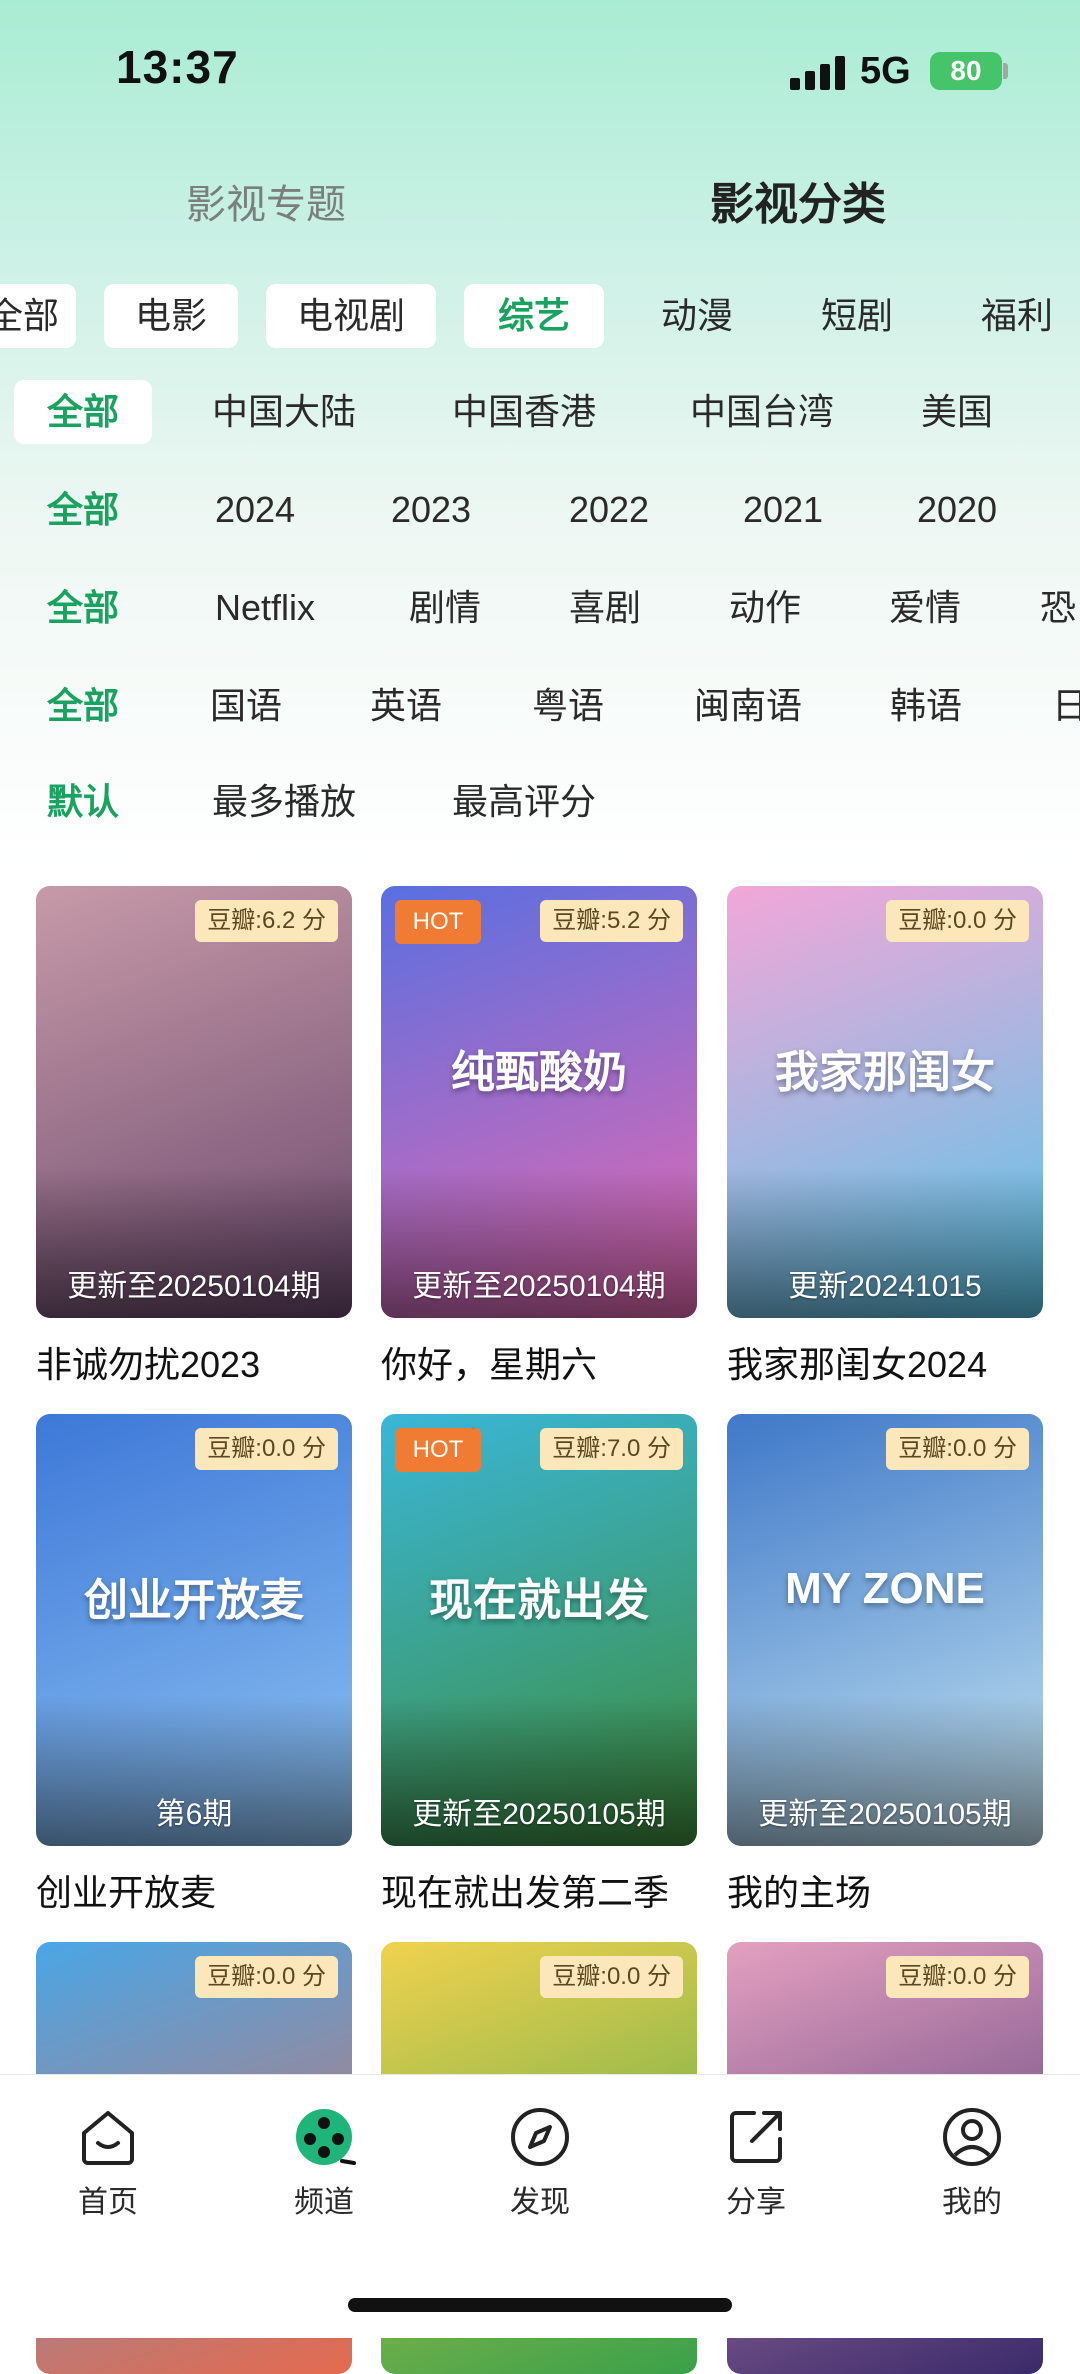 The width and height of the screenshot is (1080, 2374). Describe the element at coordinates (406, 706) in the screenshot. I see `filter-lang-english: 英语` at that location.